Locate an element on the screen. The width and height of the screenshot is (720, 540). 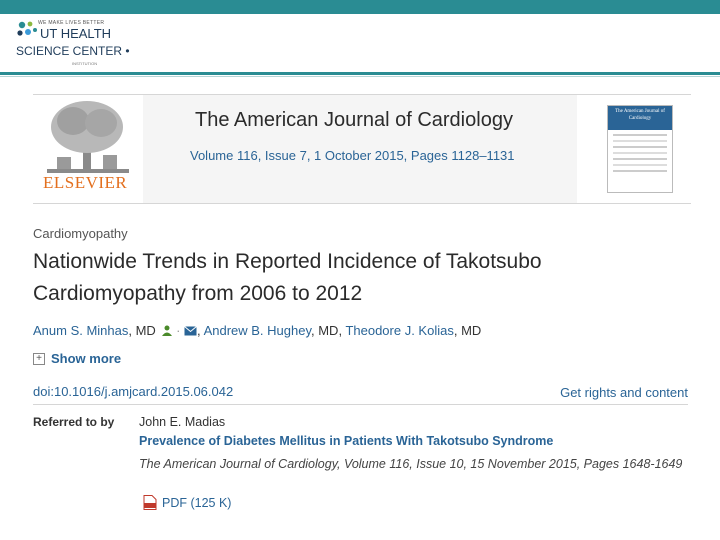
header-divider-light is located at coordinates (360, 76).